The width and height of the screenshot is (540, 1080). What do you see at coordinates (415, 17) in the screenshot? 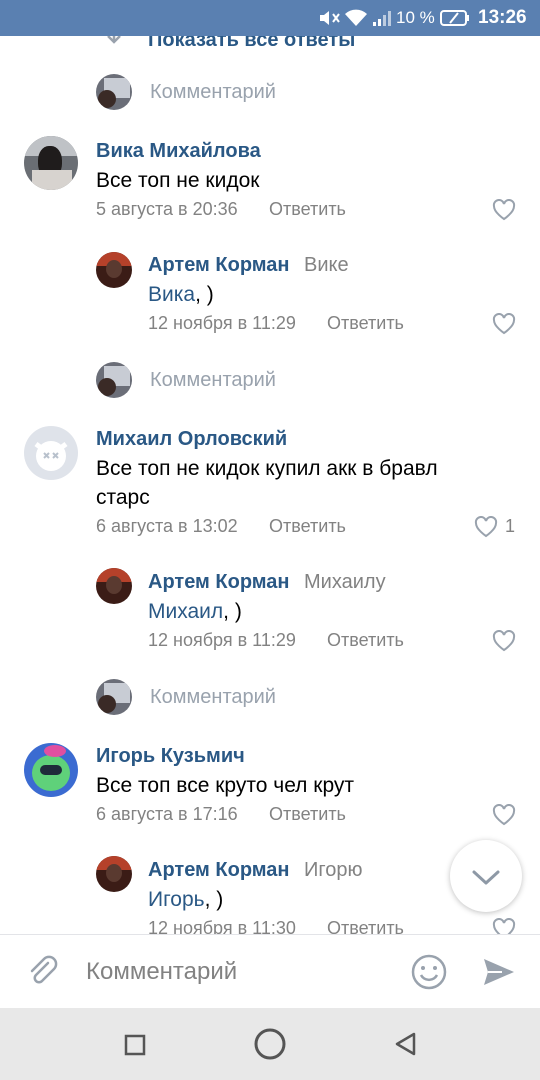
I see `battery-percent: 10 %` at bounding box center [415, 17].